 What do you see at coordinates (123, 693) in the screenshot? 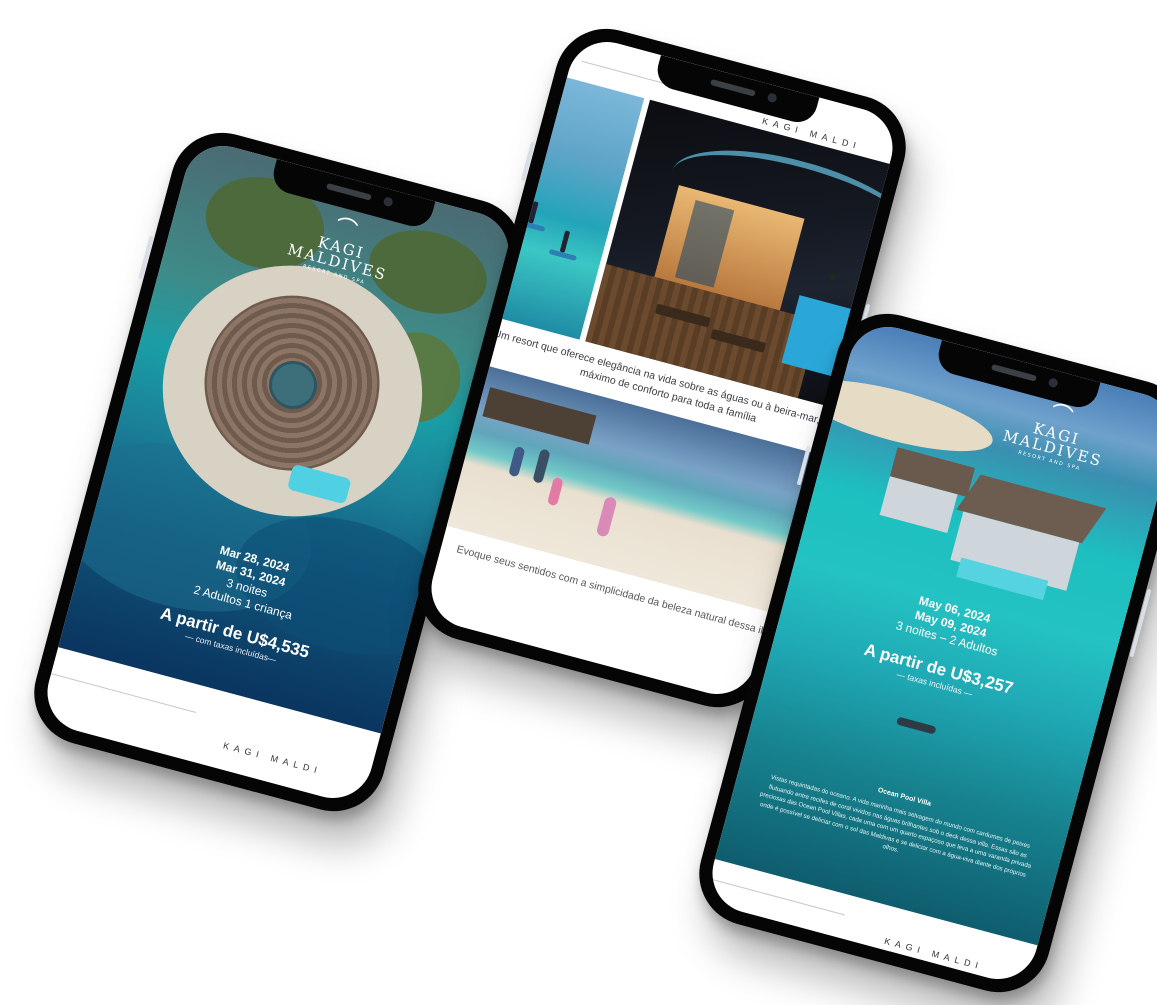
I see `footer-divider` at bounding box center [123, 693].